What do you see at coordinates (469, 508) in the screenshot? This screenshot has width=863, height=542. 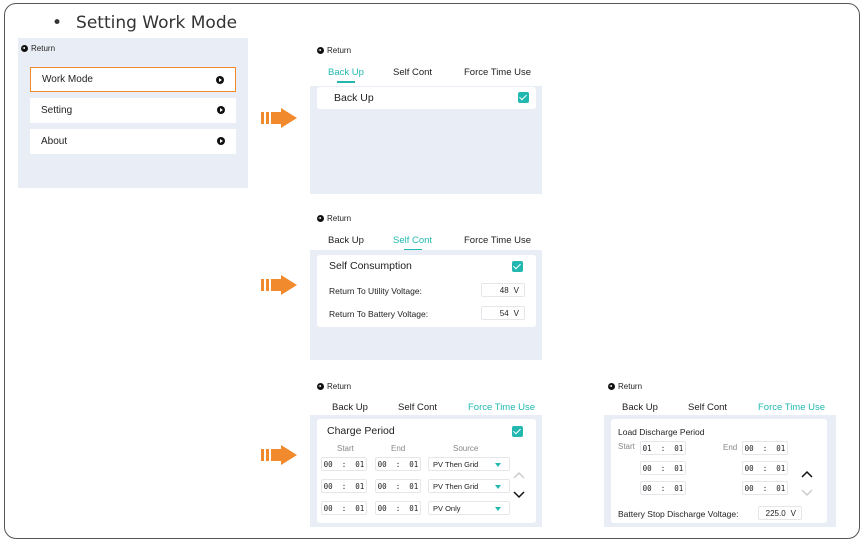 I see `source-select: PV Only` at bounding box center [469, 508].